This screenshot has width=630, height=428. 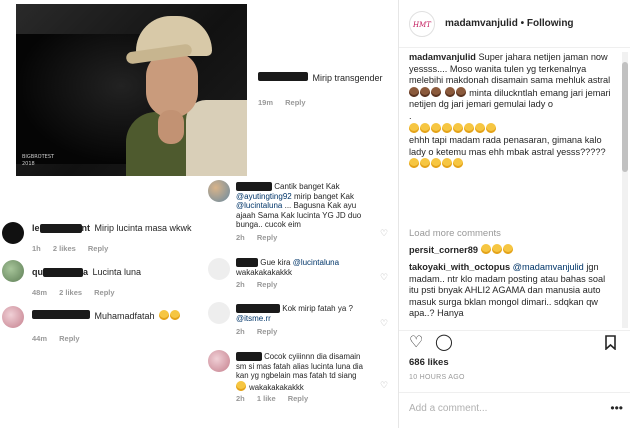 I want to click on heart-icon: ♡, so click(x=416, y=343).